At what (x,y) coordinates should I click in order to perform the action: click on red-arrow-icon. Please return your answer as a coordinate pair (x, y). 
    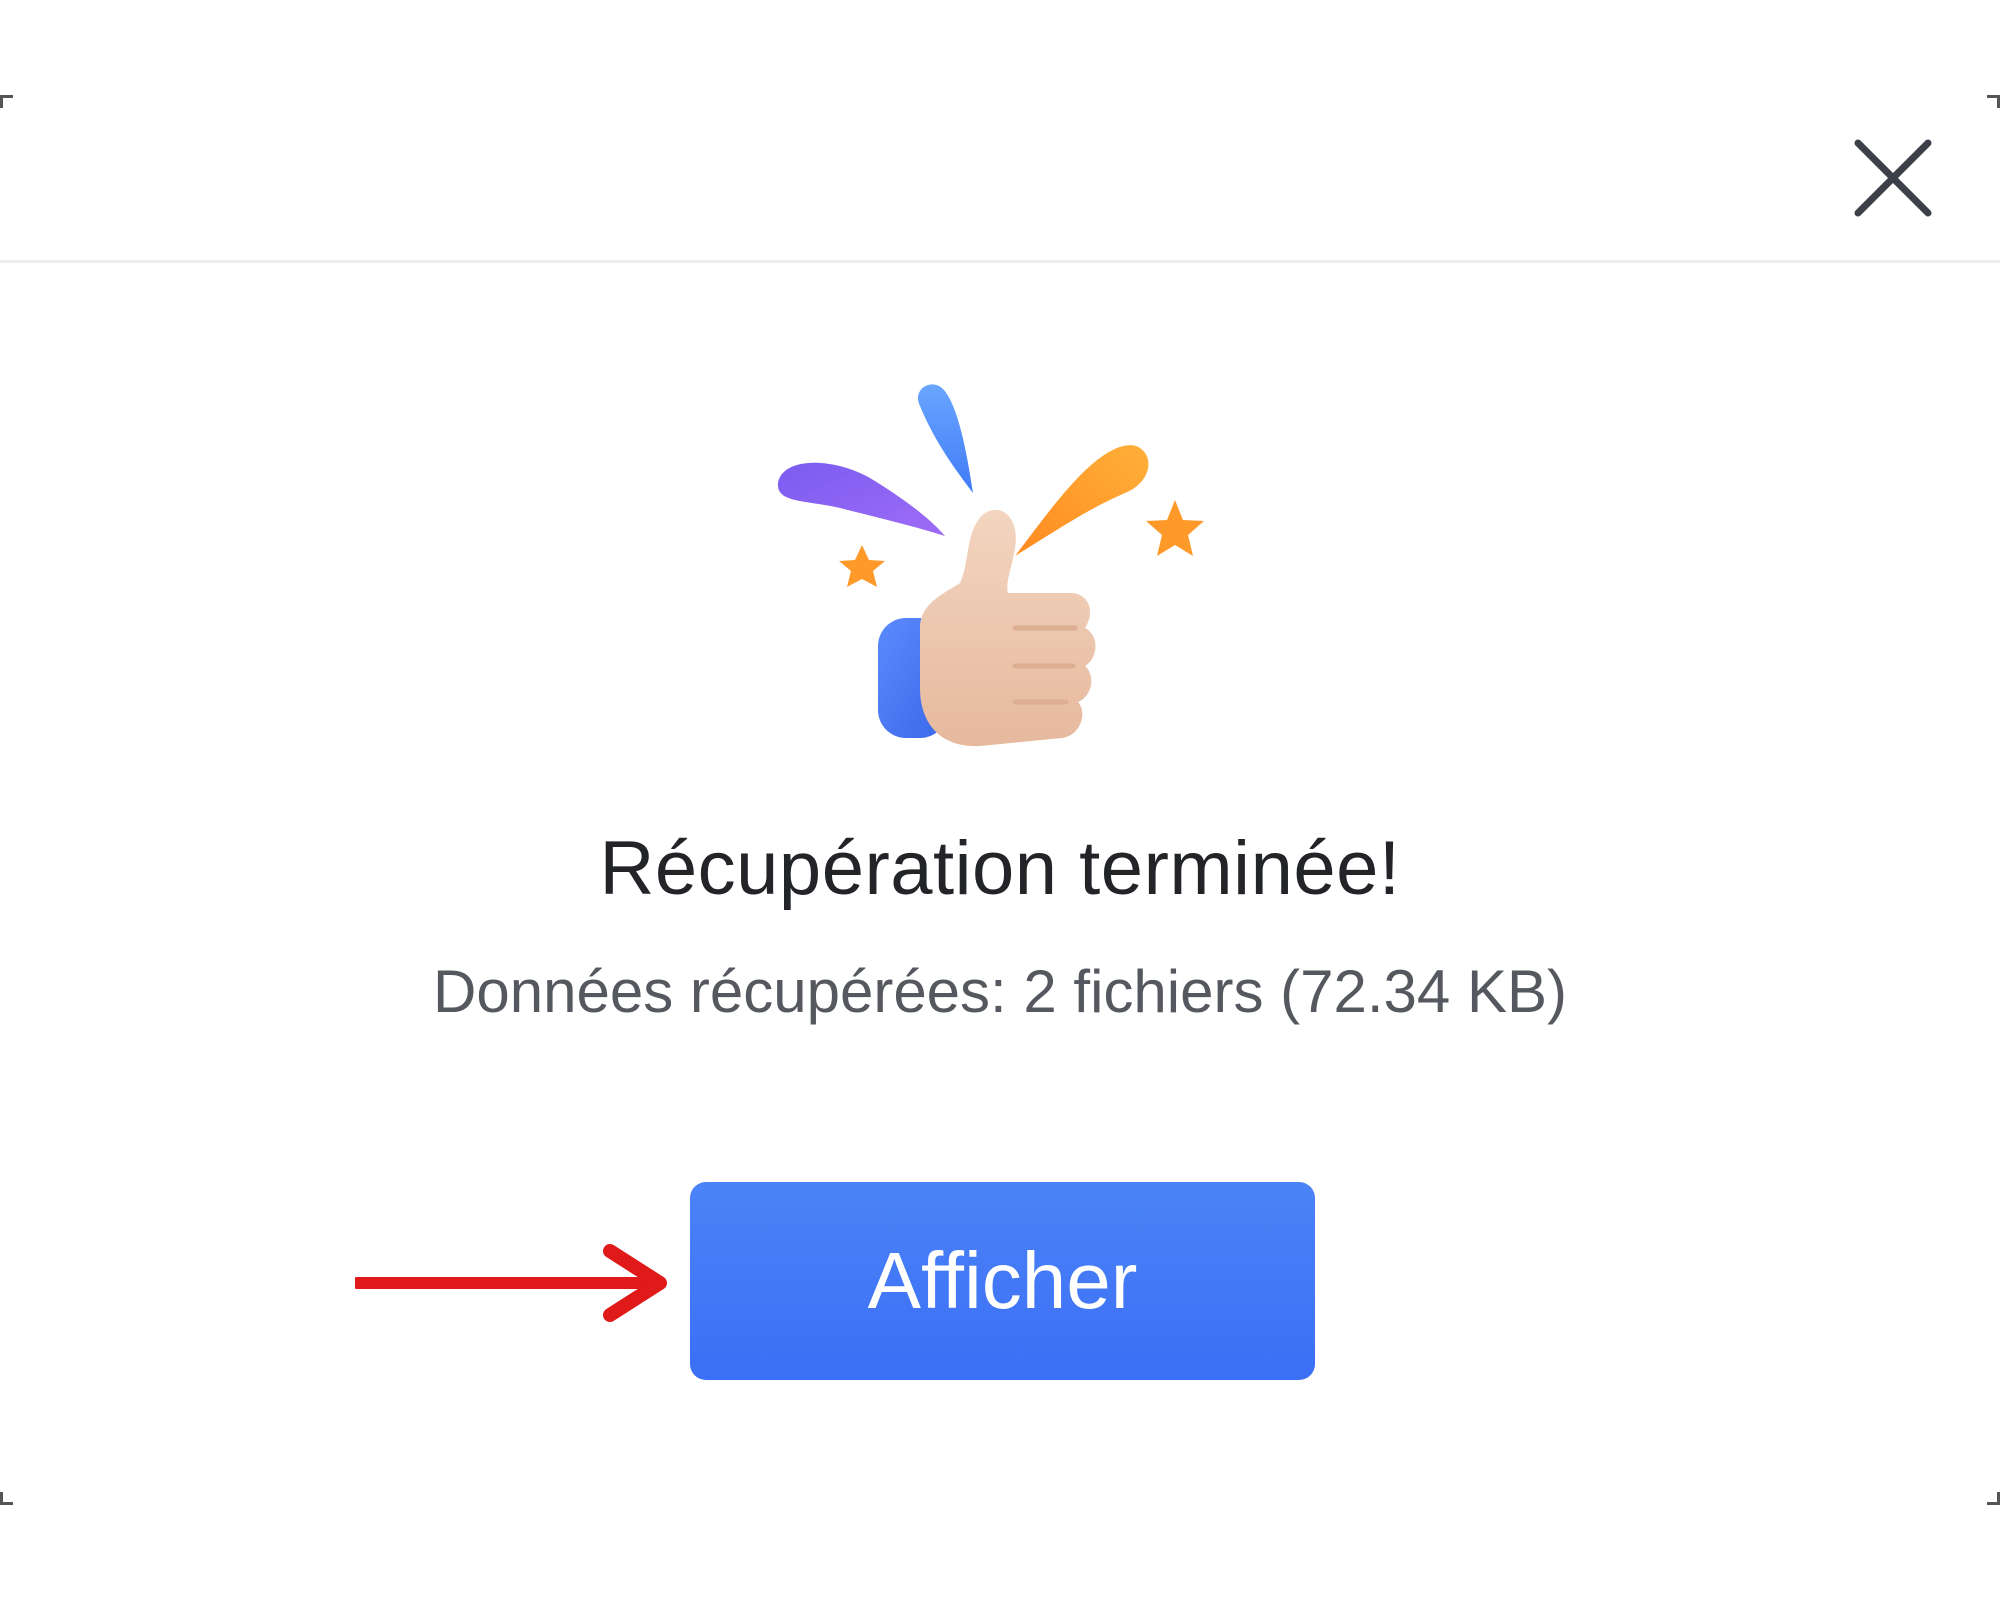
    Looking at the image, I should click on (511, 1283).